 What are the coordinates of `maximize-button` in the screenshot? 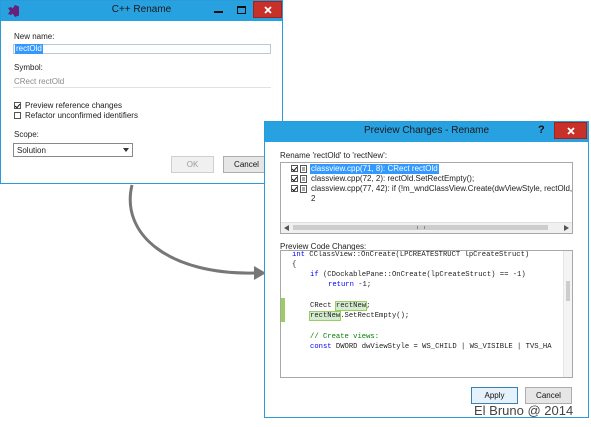 It's located at (241, 9).